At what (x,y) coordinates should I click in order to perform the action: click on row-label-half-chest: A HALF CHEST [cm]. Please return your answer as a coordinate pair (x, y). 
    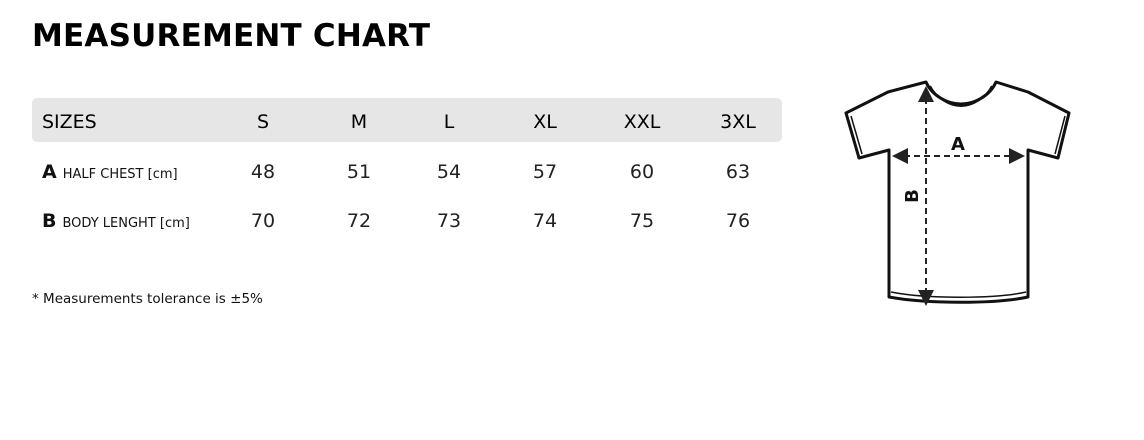
    Looking at the image, I should click on (110, 172).